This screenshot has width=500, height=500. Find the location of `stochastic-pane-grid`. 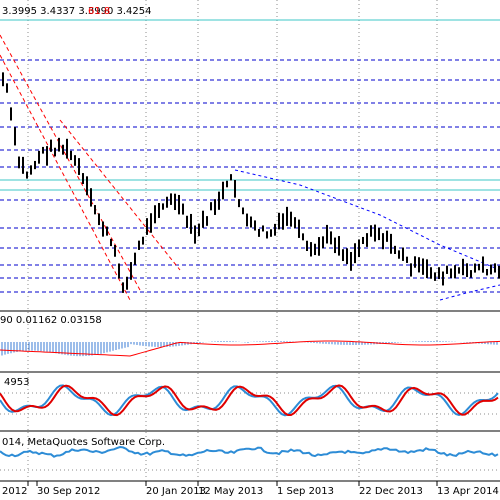

stochastic-pane-grid is located at coordinates (250, 401).